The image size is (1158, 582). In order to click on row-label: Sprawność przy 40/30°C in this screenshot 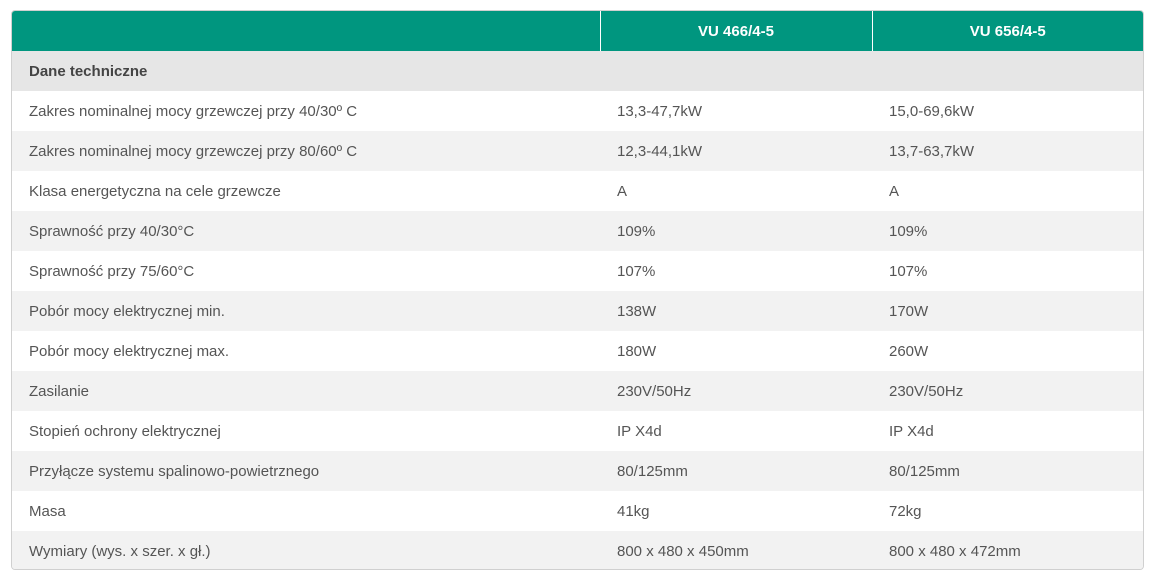, I will do `click(306, 231)`.